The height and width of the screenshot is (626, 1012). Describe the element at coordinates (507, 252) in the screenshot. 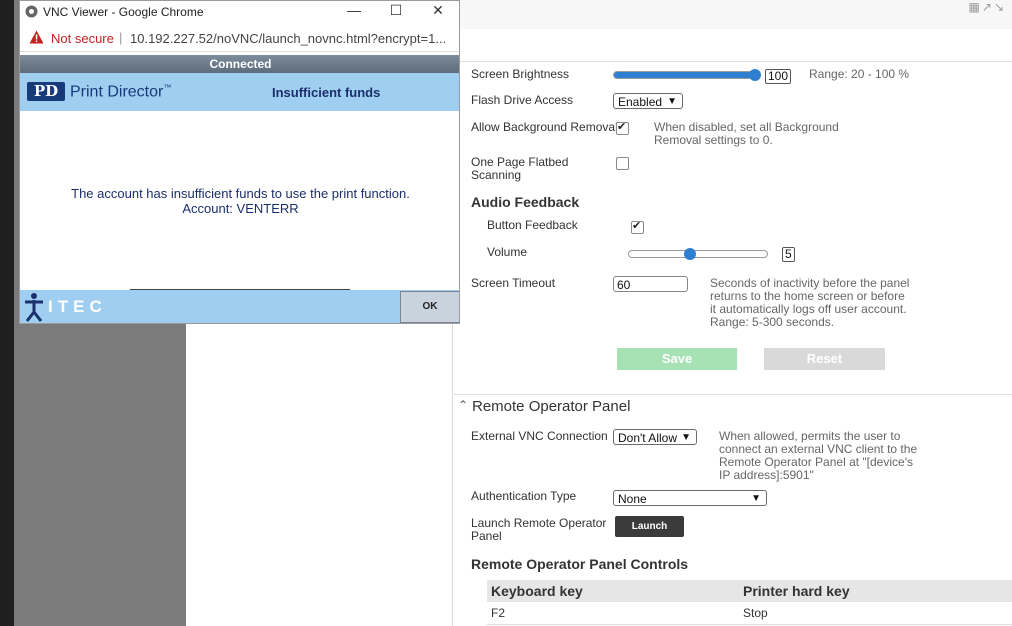

I see `volume-label: Volume` at that location.